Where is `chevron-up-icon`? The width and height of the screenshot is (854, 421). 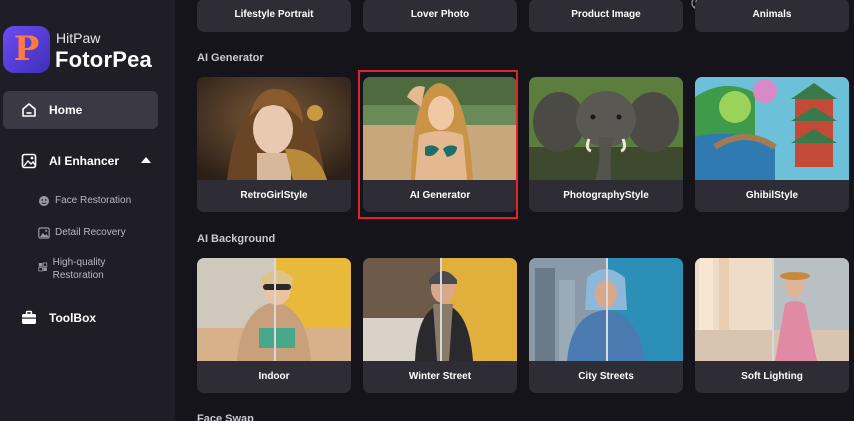 chevron-up-icon is located at coordinates (146, 160).